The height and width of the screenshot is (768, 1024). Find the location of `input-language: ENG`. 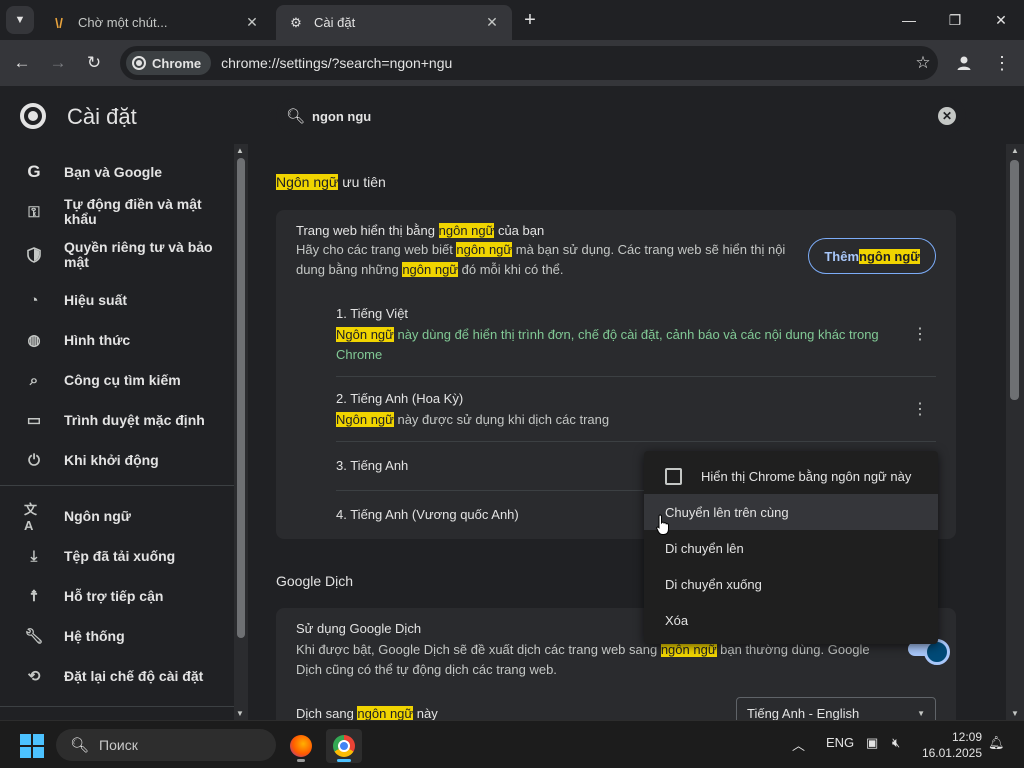

input-language: ENG is located at coordinates (840, 742).